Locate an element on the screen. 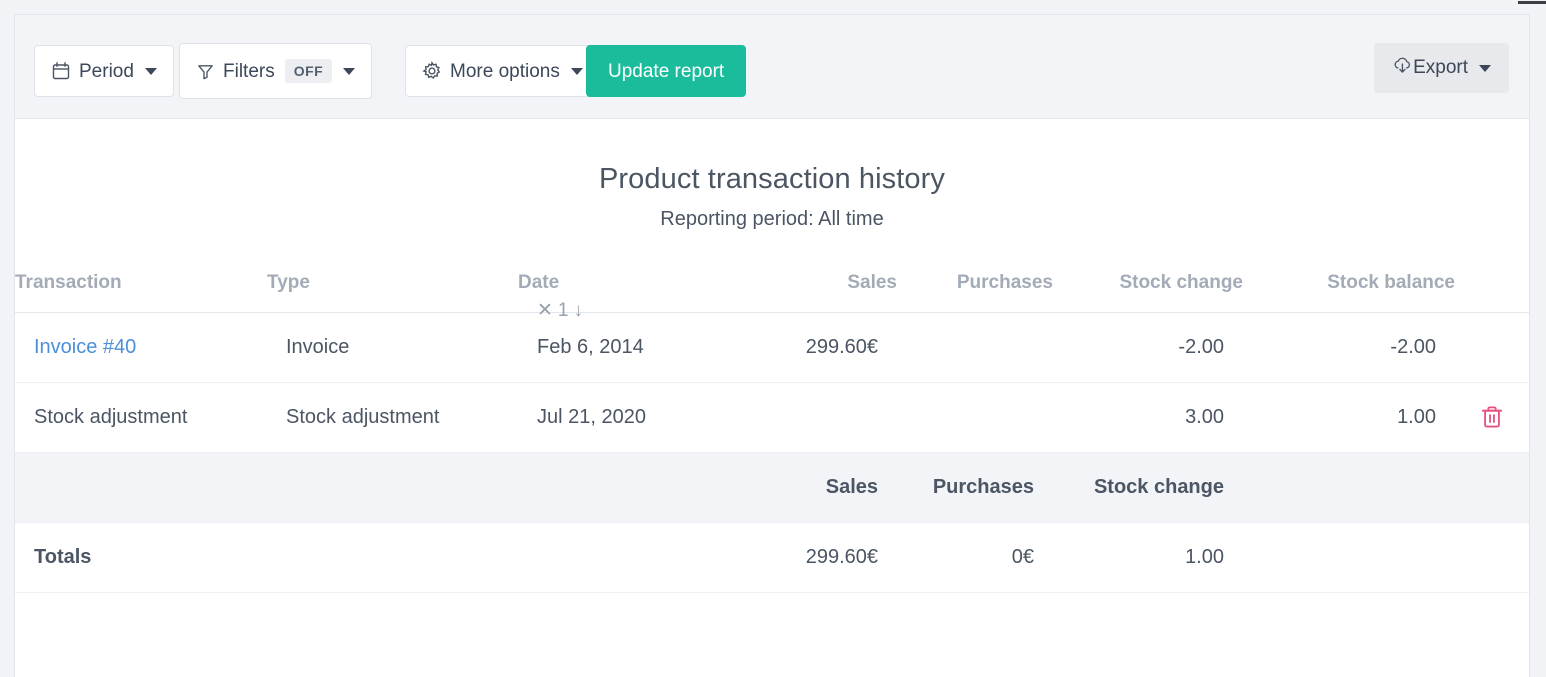 The height and width of the screenshot is (677, 1546). totals-header-purchases: Purchases is located at coordinates (975, 487).